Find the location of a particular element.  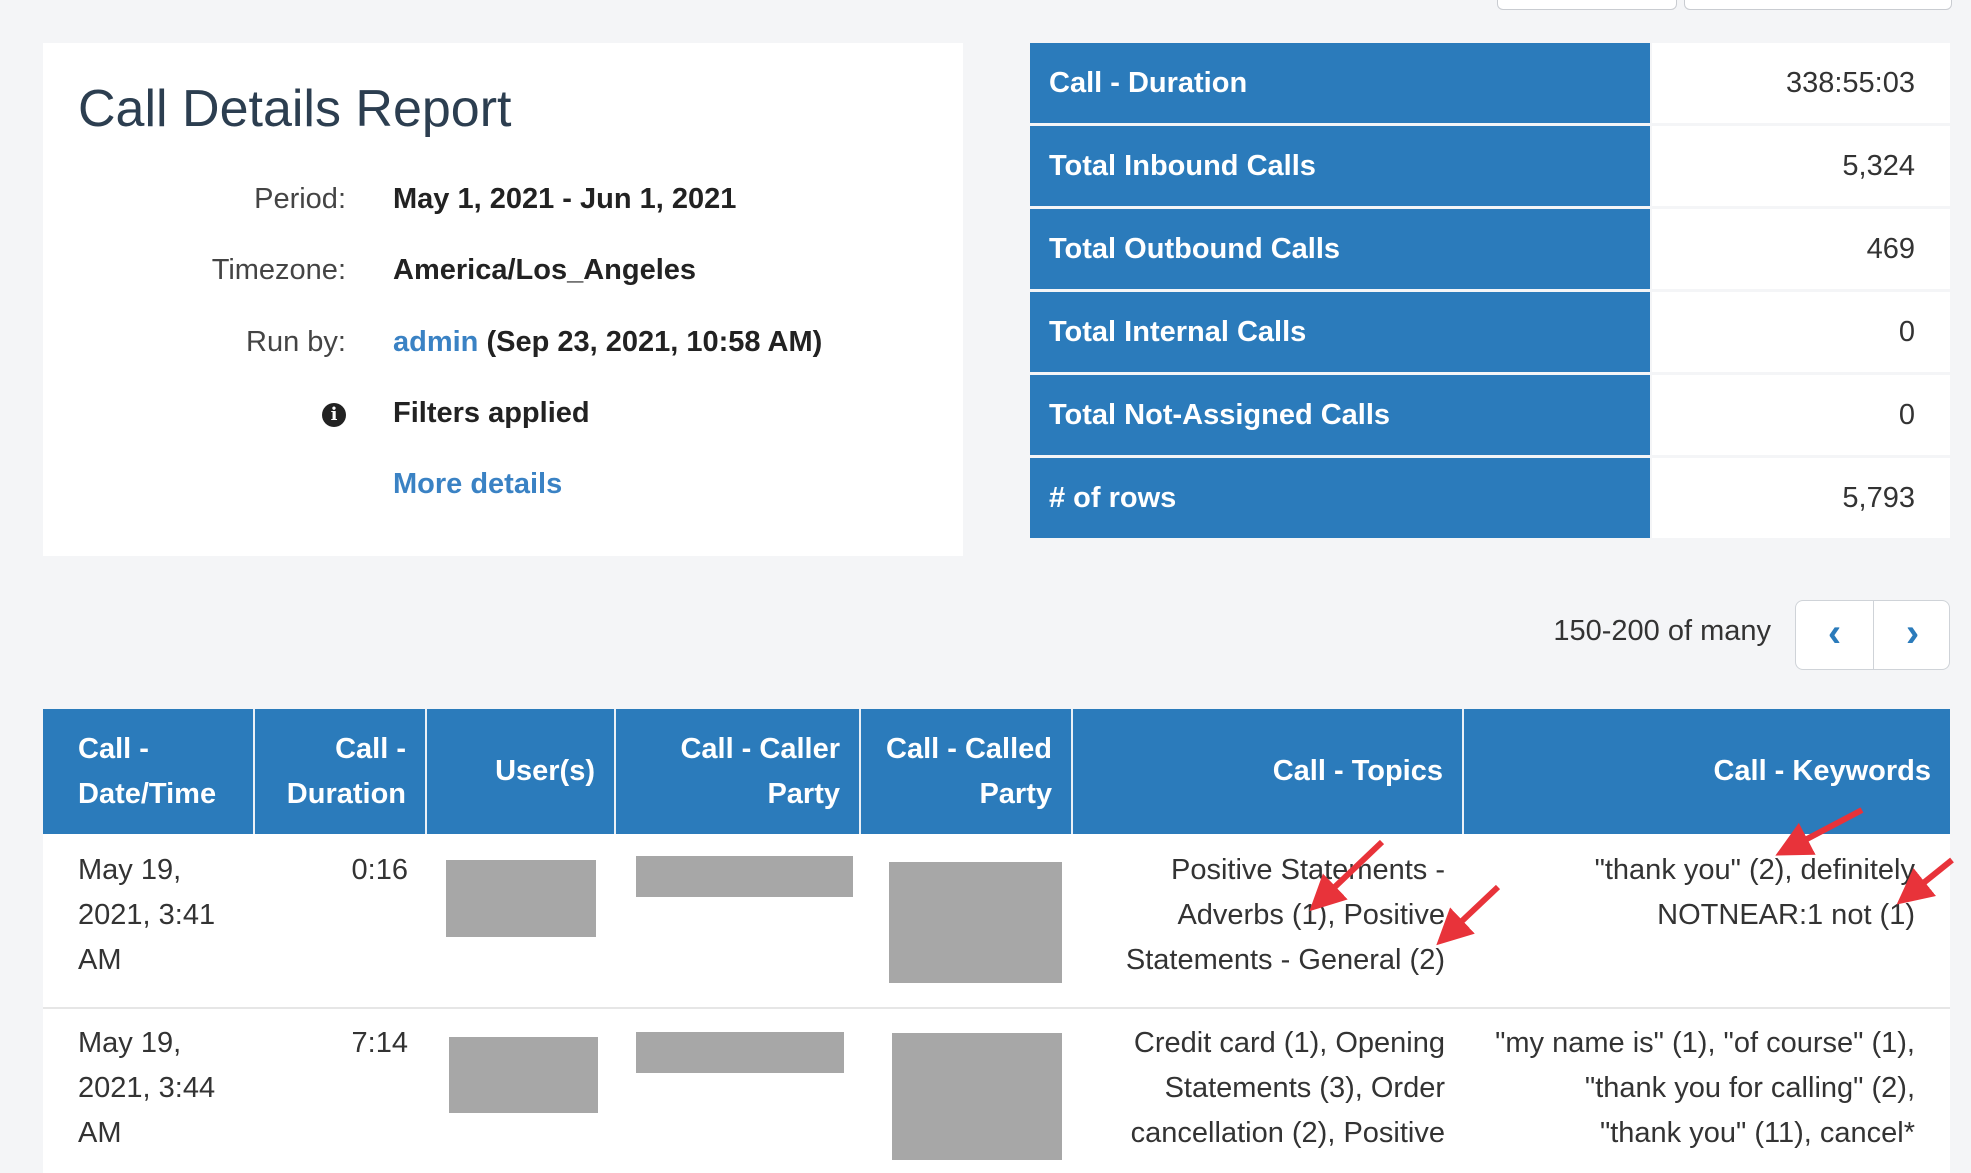

summary-row: Total Outbound Calls 469 is located at coordinates (1490, 249).